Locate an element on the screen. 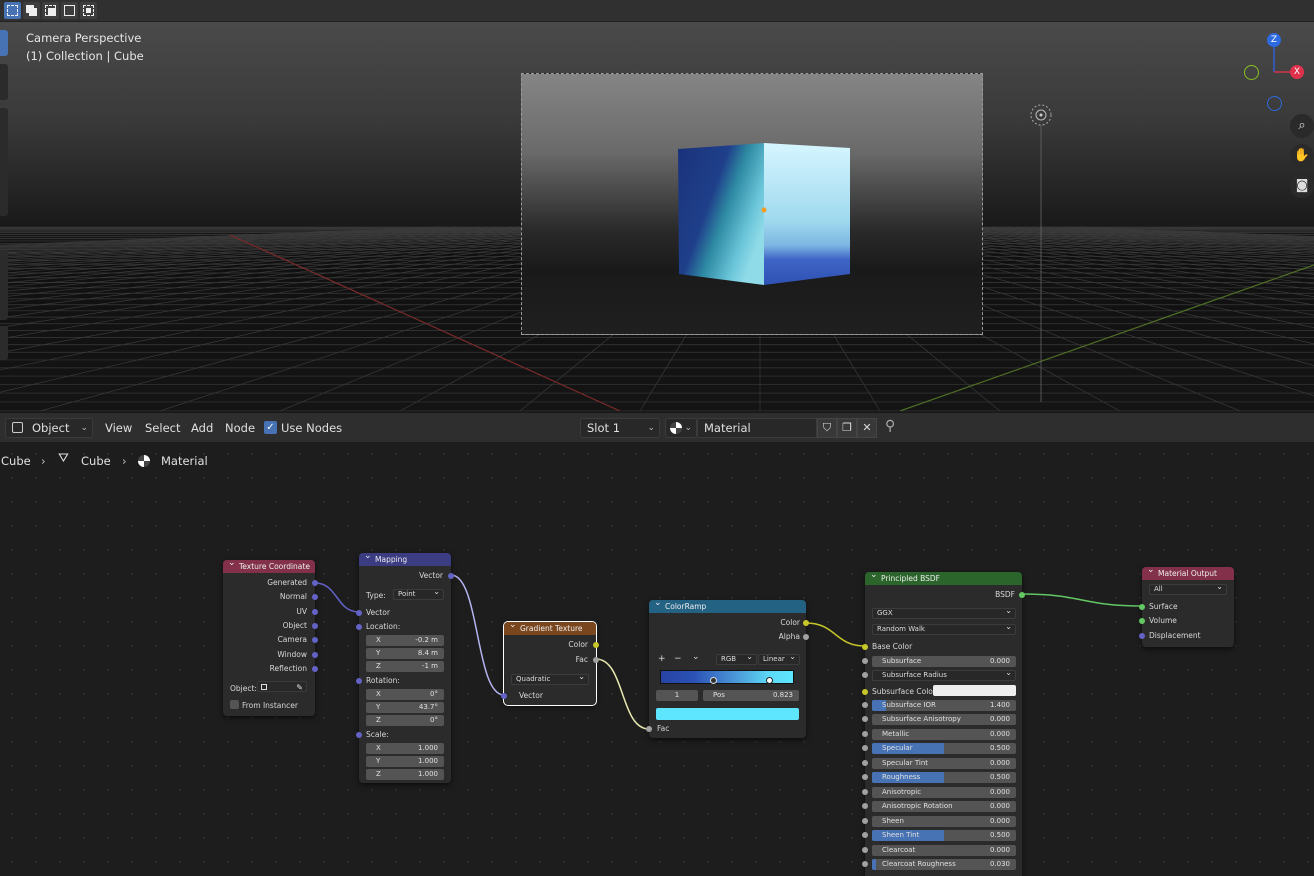 The image size is (1314, 876). principled-bsdf-title: Principled BSDF is located at coordinates (943, 577).